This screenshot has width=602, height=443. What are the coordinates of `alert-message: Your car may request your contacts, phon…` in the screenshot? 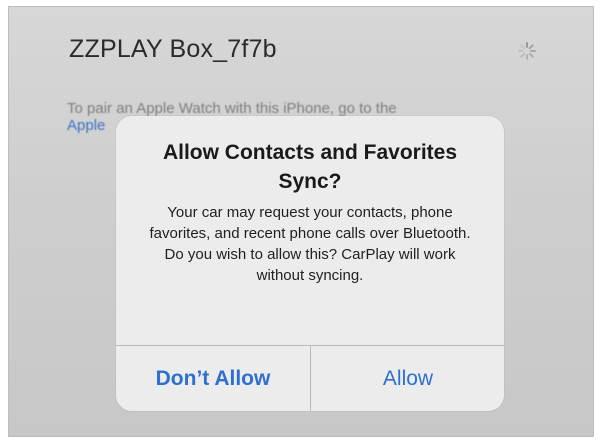 It's located at (310, 244).